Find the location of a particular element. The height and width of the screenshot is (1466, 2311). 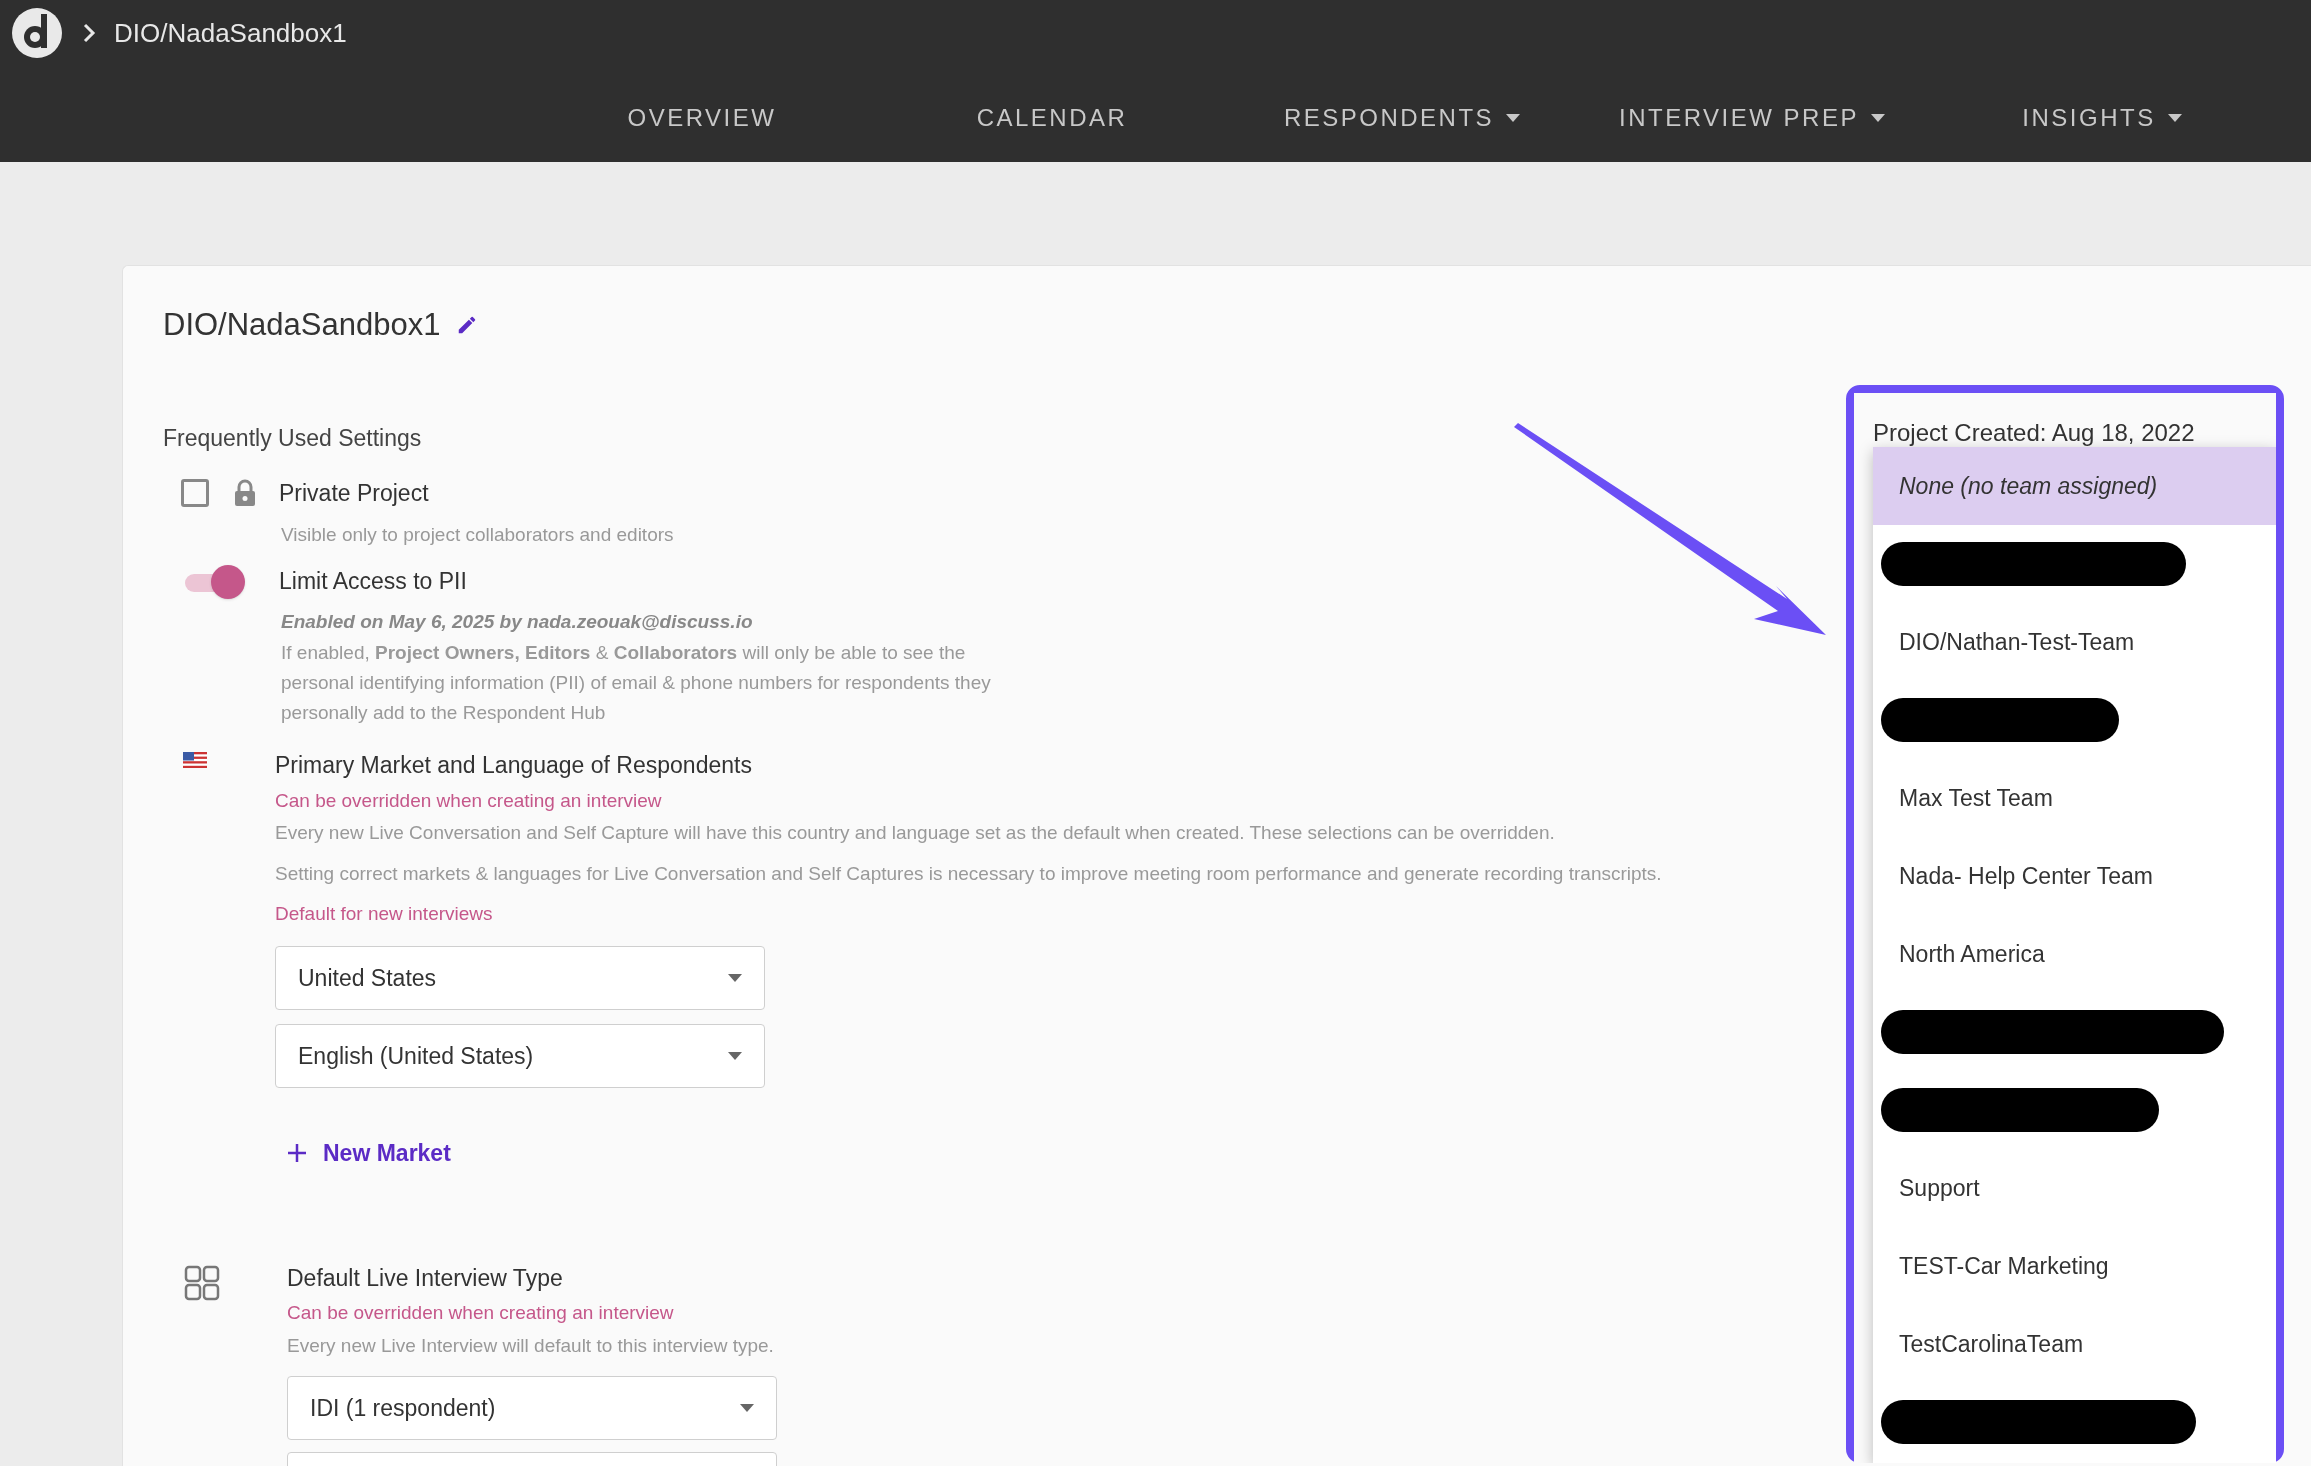

section-heading: Frequently Used Settings is located at coordinates (292, 438).